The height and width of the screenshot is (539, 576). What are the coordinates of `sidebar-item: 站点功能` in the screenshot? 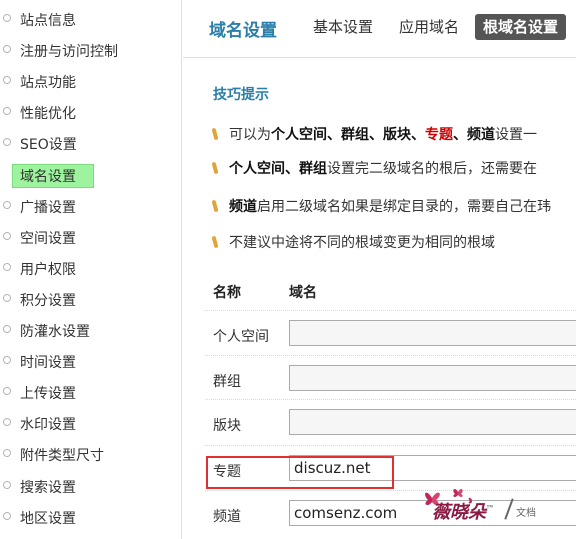 It's located at (91, 82).